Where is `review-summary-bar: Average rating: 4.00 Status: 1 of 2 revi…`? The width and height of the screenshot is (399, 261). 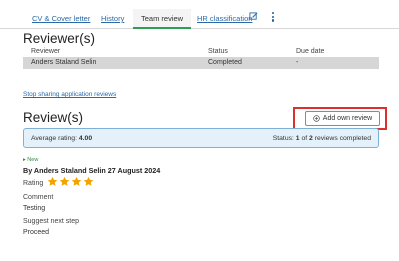 review-summary-bar: Average rating: 4.00 Status: 1 of 2 revi… is located at coordinates (201, 138).